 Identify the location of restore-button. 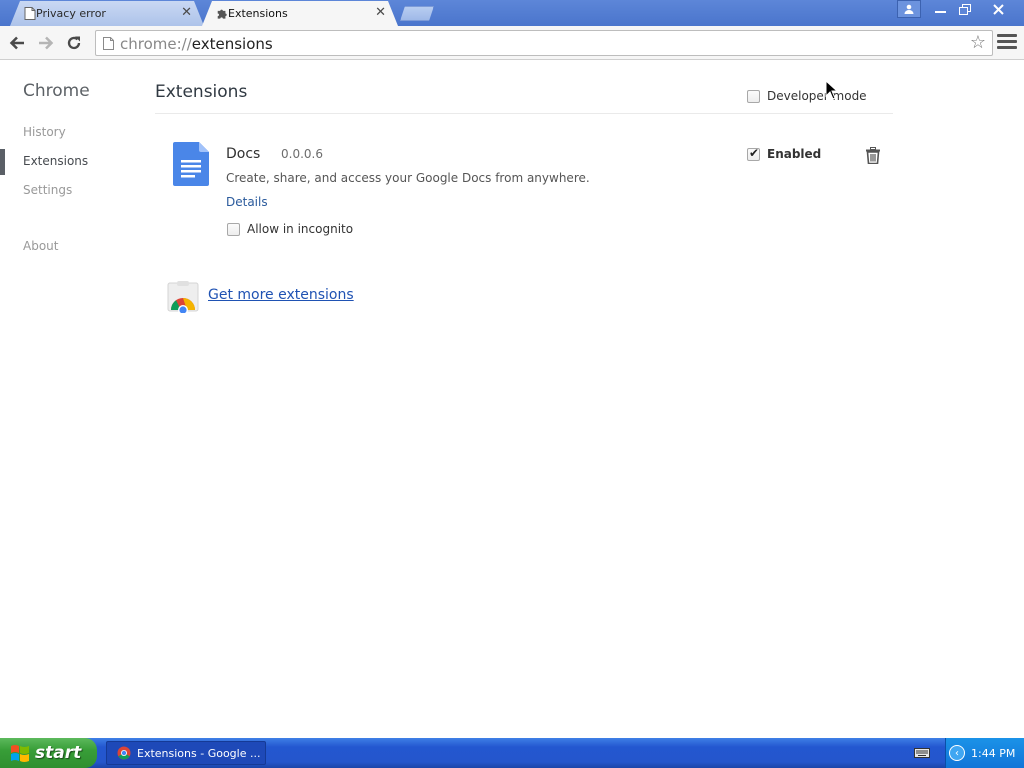
(965, 9).